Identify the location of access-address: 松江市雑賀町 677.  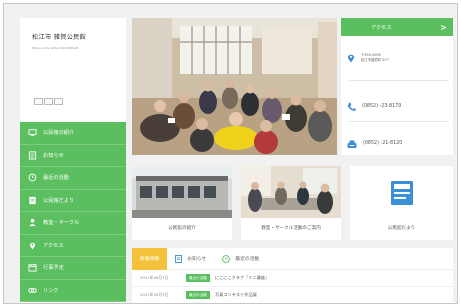
(375, 59).